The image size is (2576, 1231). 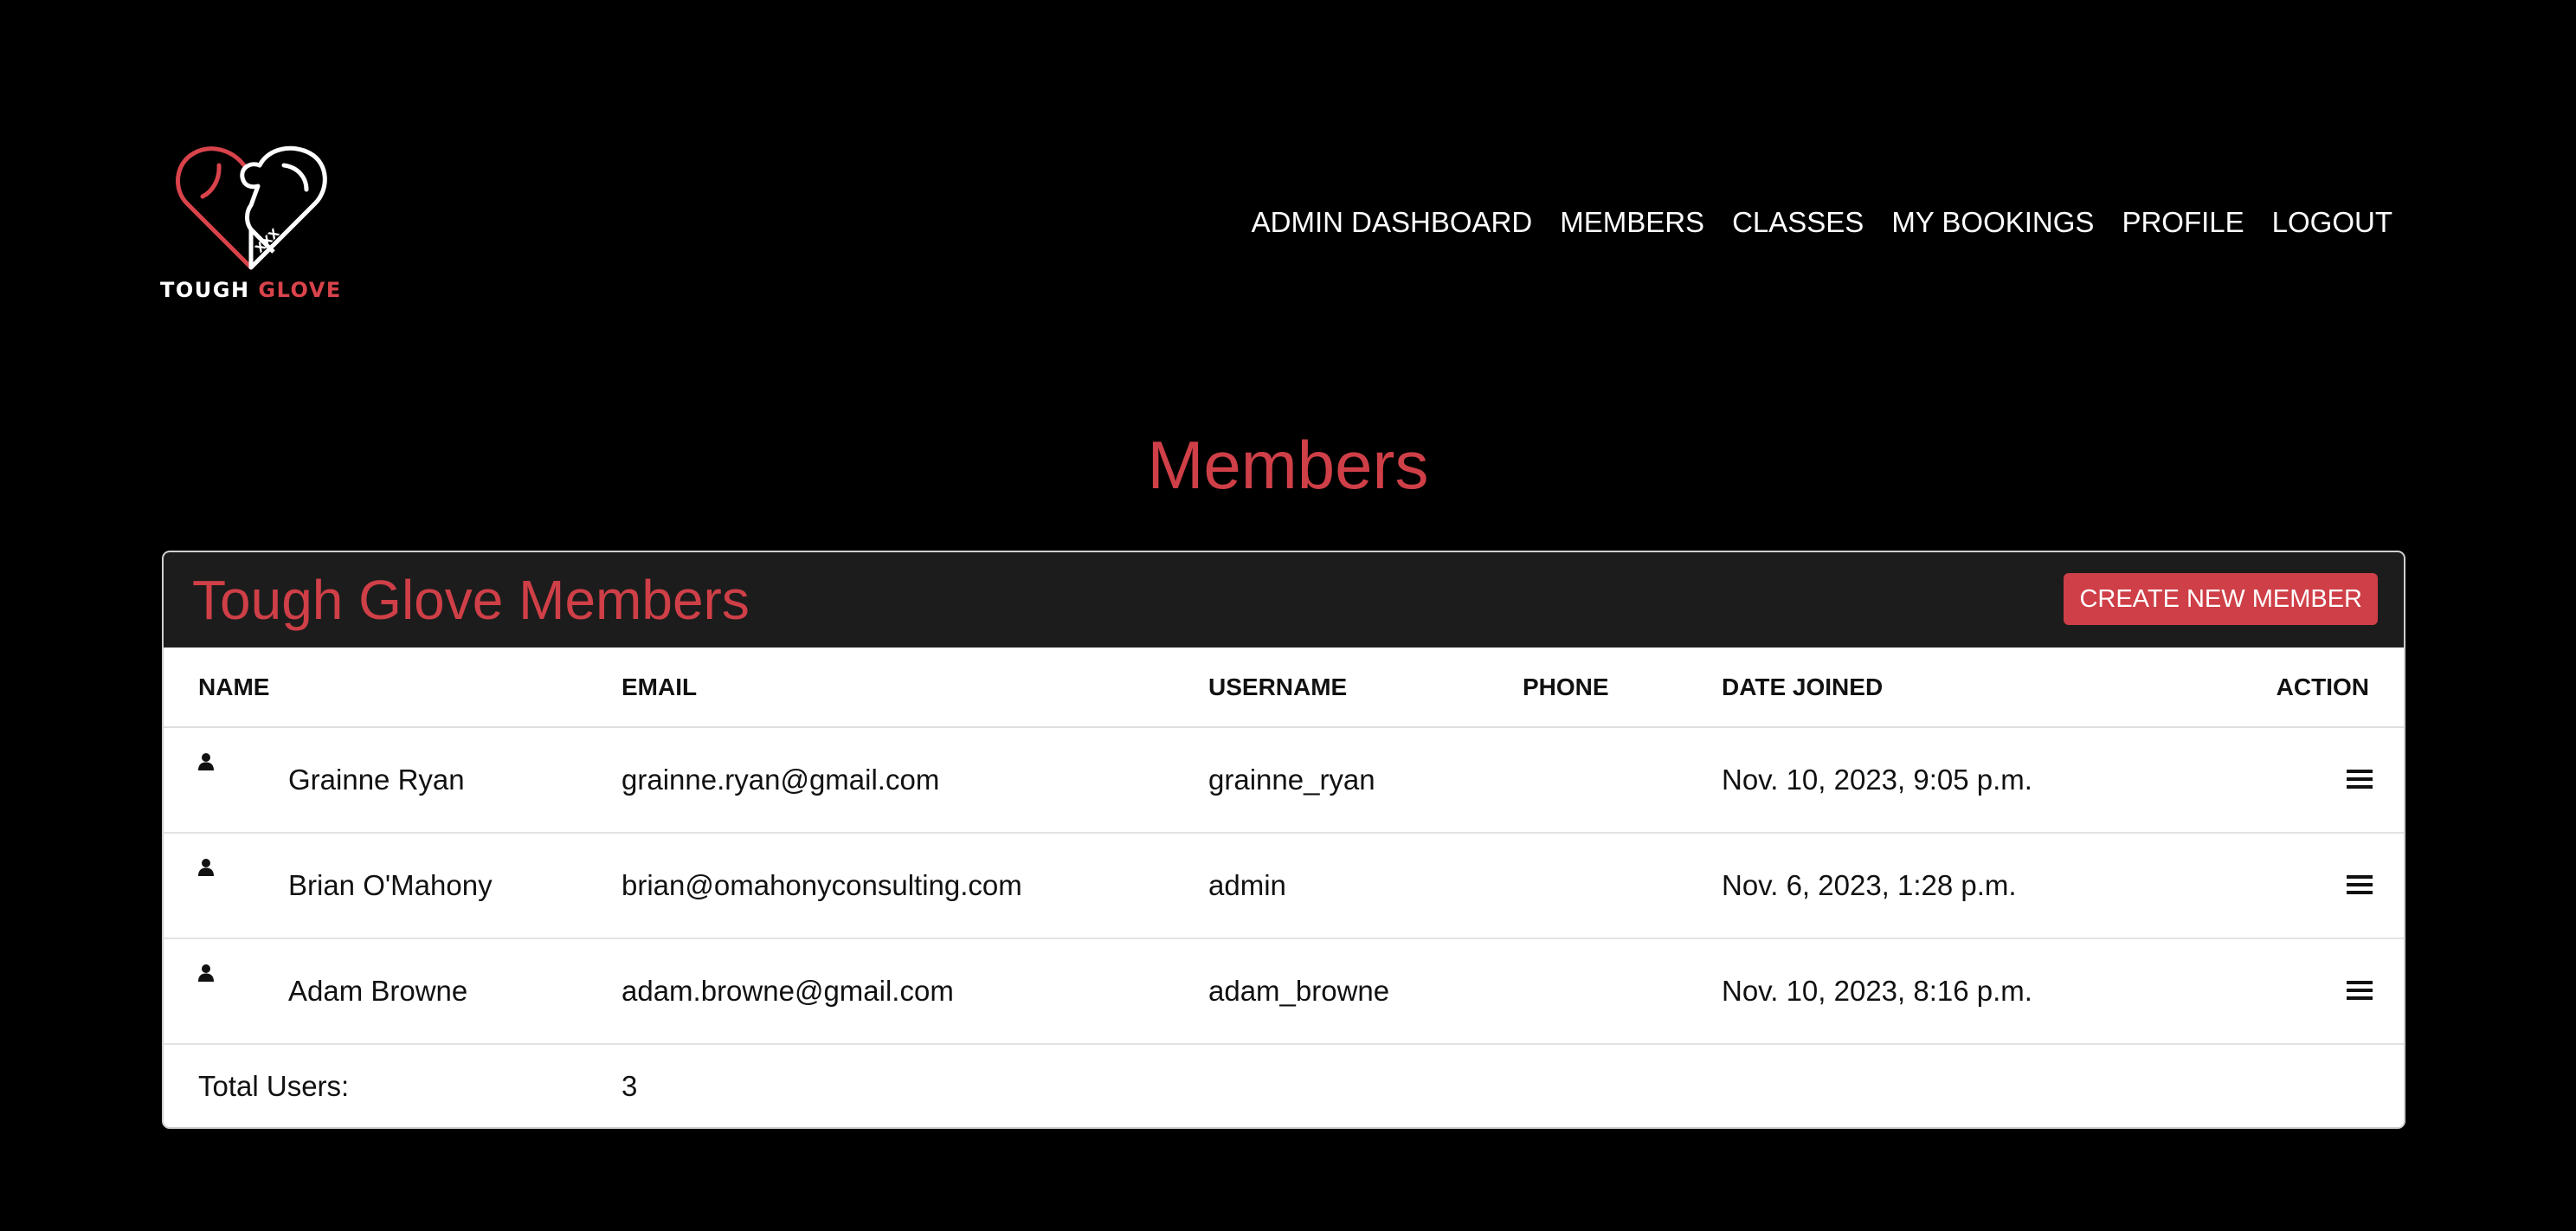 What do you see at coordinates (914, 688) in the screenshot?
I see `column-header-email: EMAIL` at bounding box center [914, 688].